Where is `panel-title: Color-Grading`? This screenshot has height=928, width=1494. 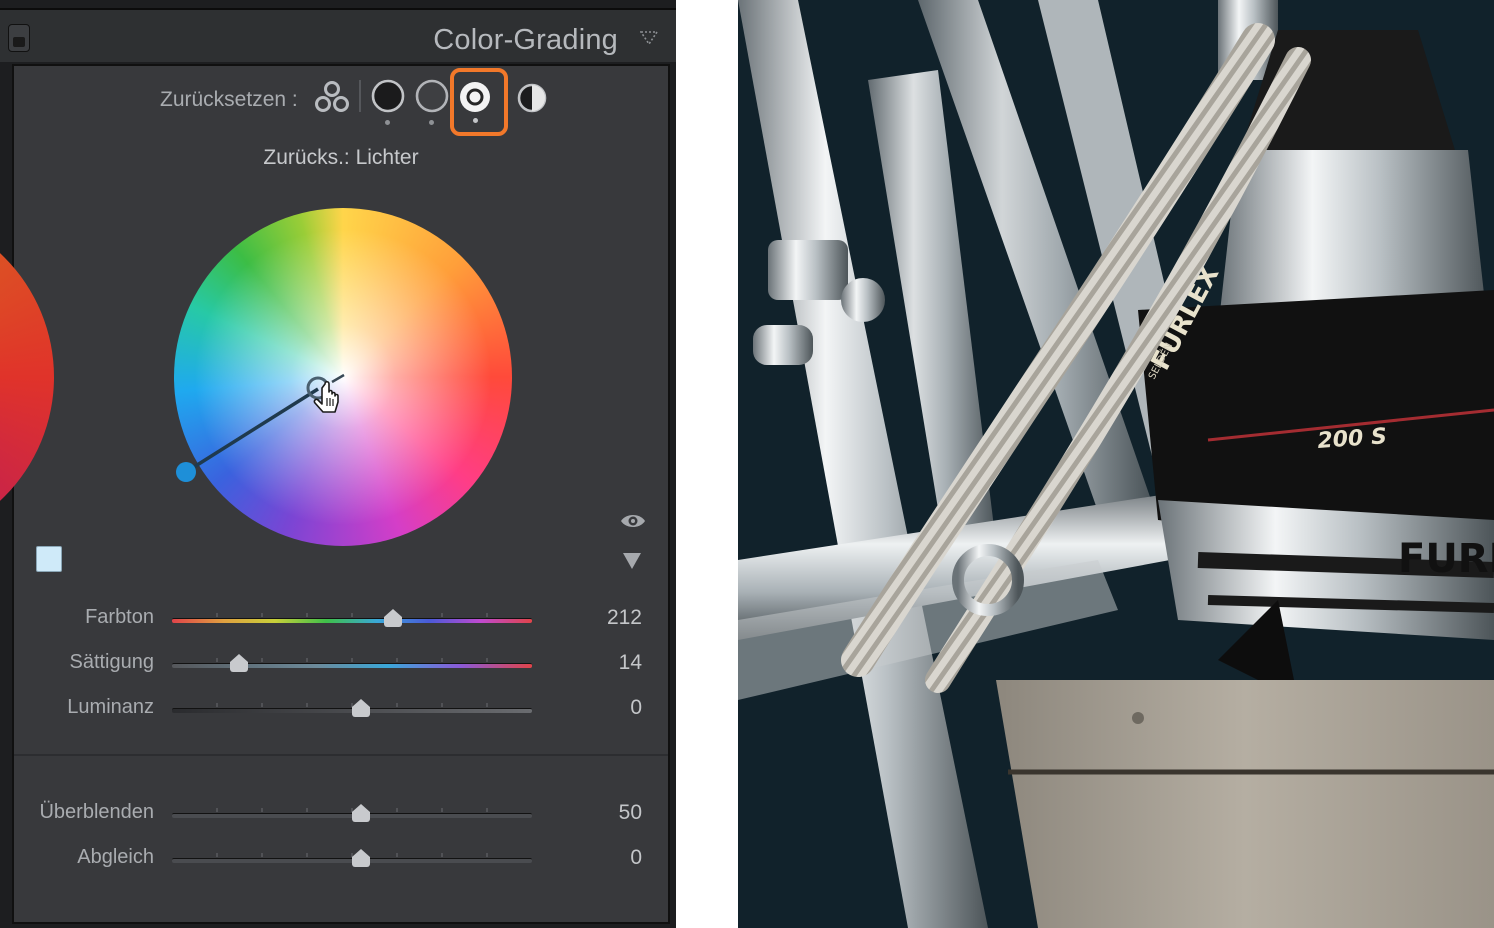 panel-title: Color-Grading is located at coordinates (525, 40).